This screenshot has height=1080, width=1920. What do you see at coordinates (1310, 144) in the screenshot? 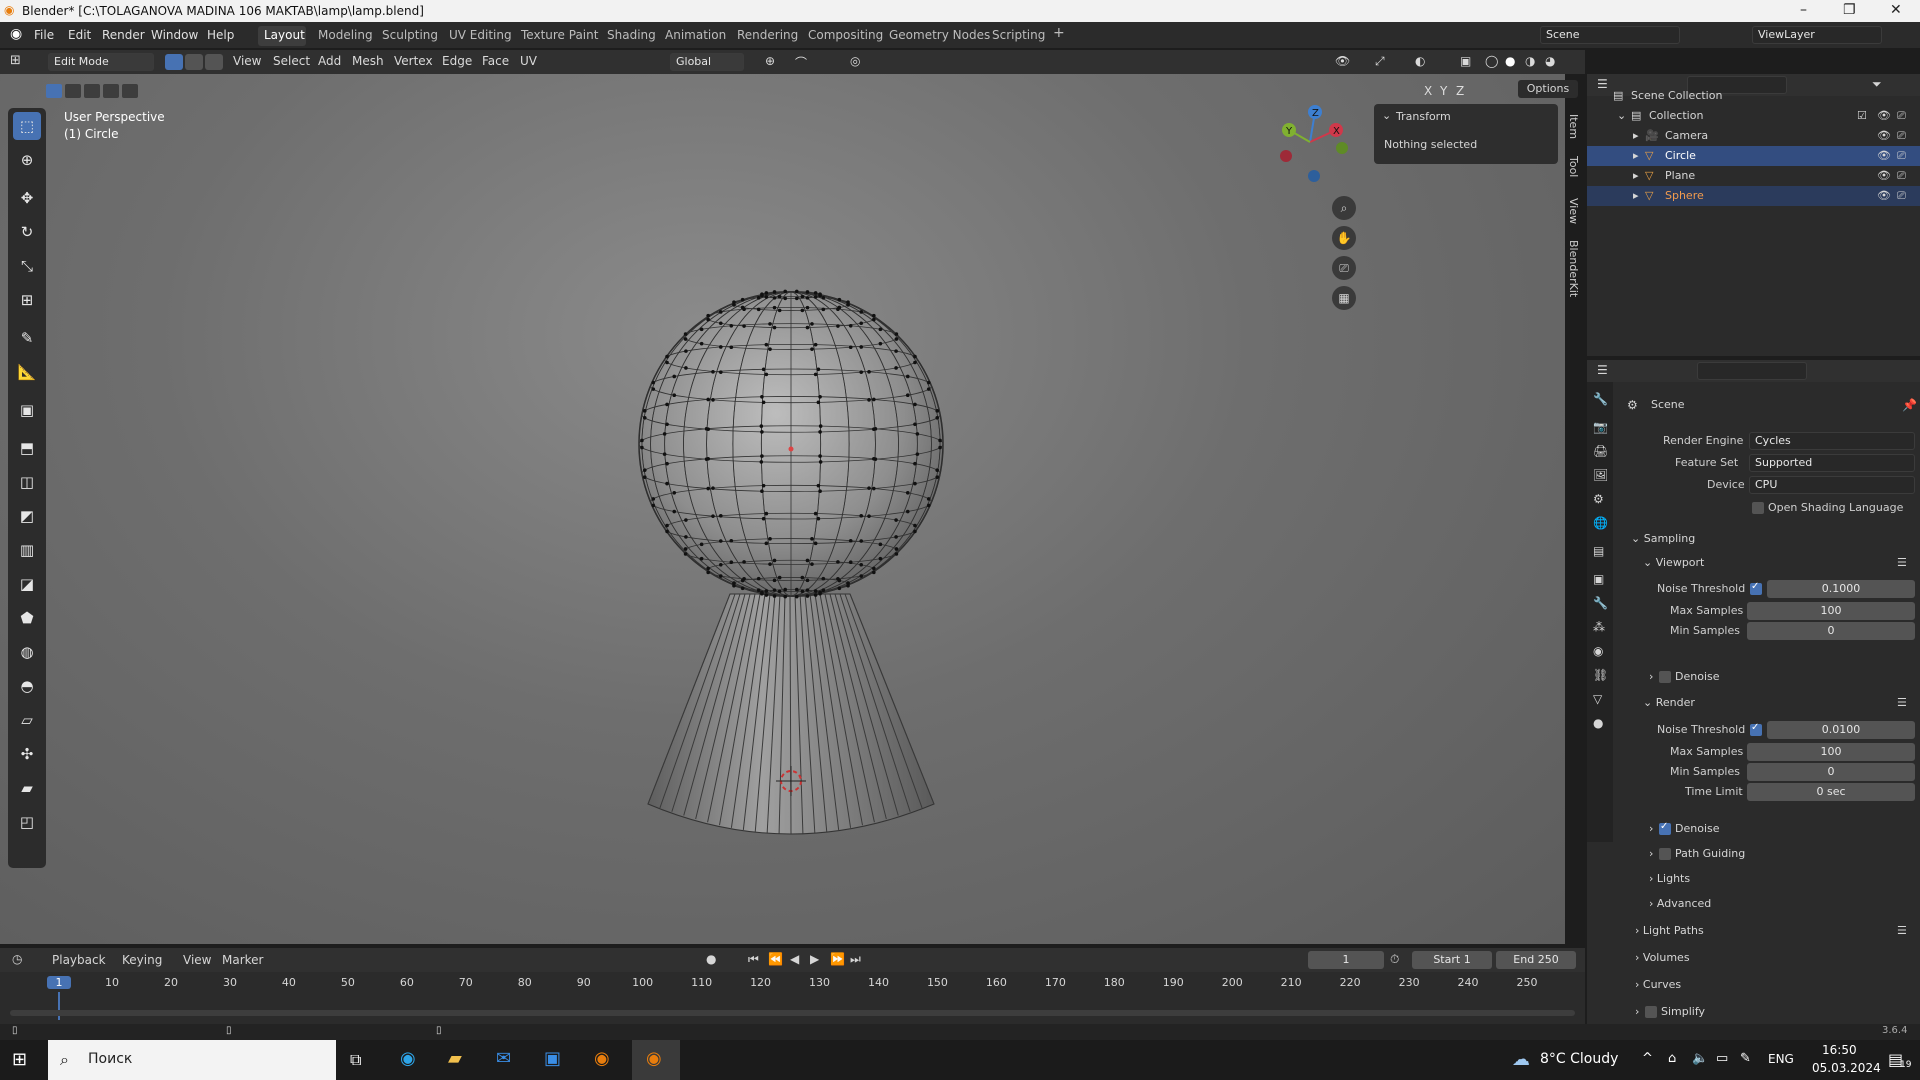
I see `navigation-gizmo: Z X Y` at bounding box center [1310, 144].